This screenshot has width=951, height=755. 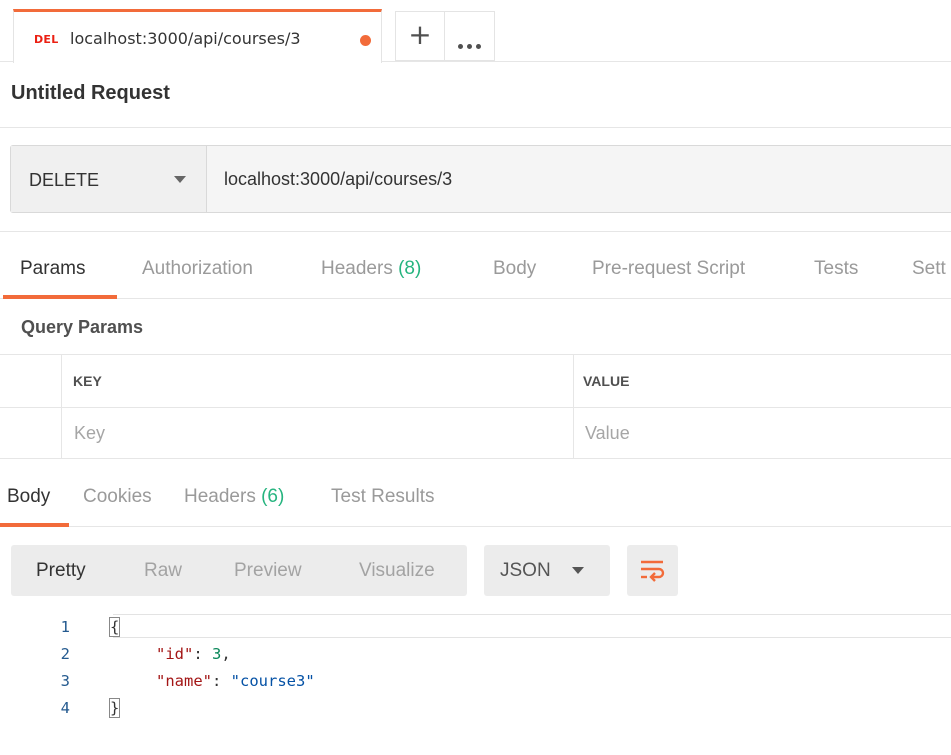 I want to click on tab-response-headers: Headers (6), so click(x=234, y=497).